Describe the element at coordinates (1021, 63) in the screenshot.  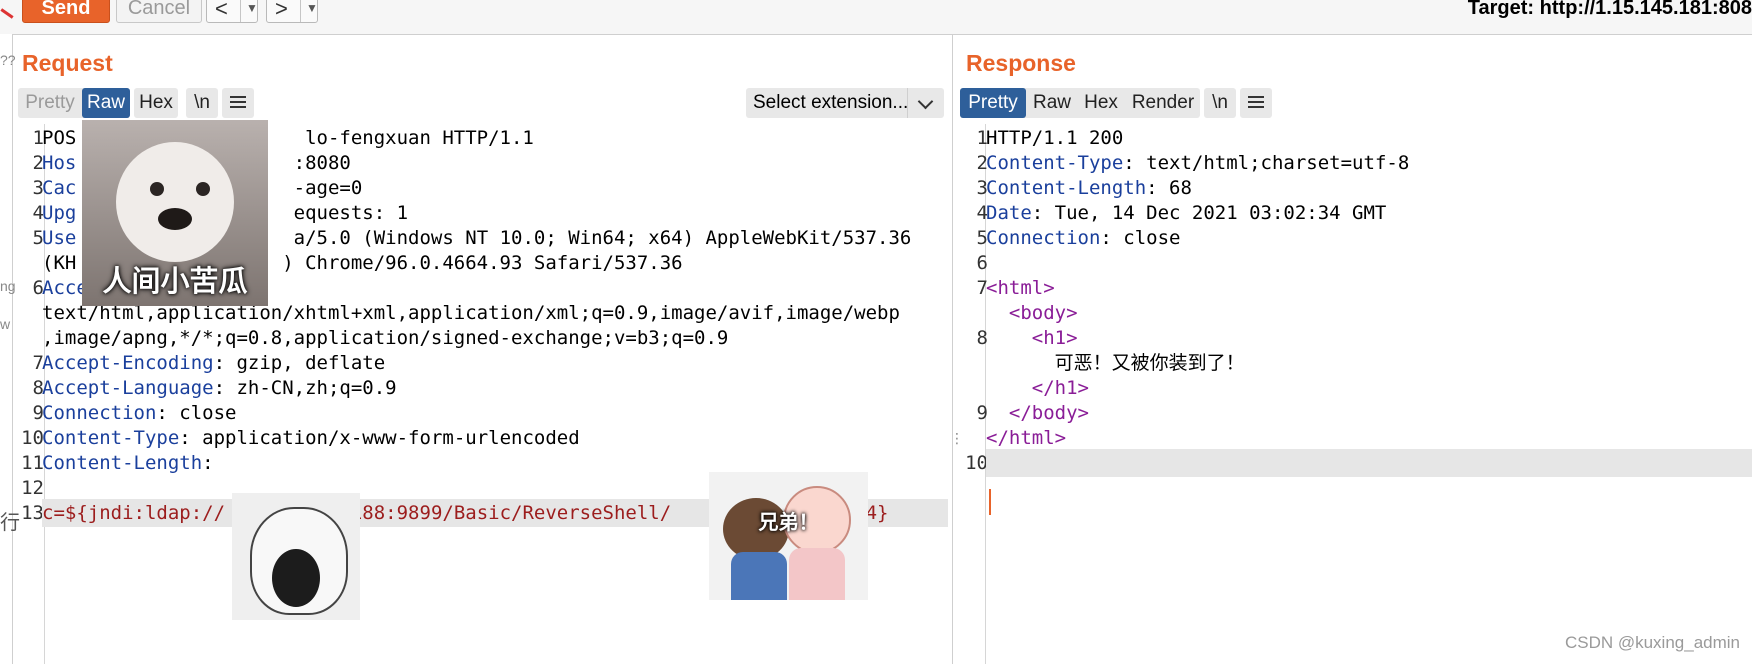
I see `response-title: Response` at that location.